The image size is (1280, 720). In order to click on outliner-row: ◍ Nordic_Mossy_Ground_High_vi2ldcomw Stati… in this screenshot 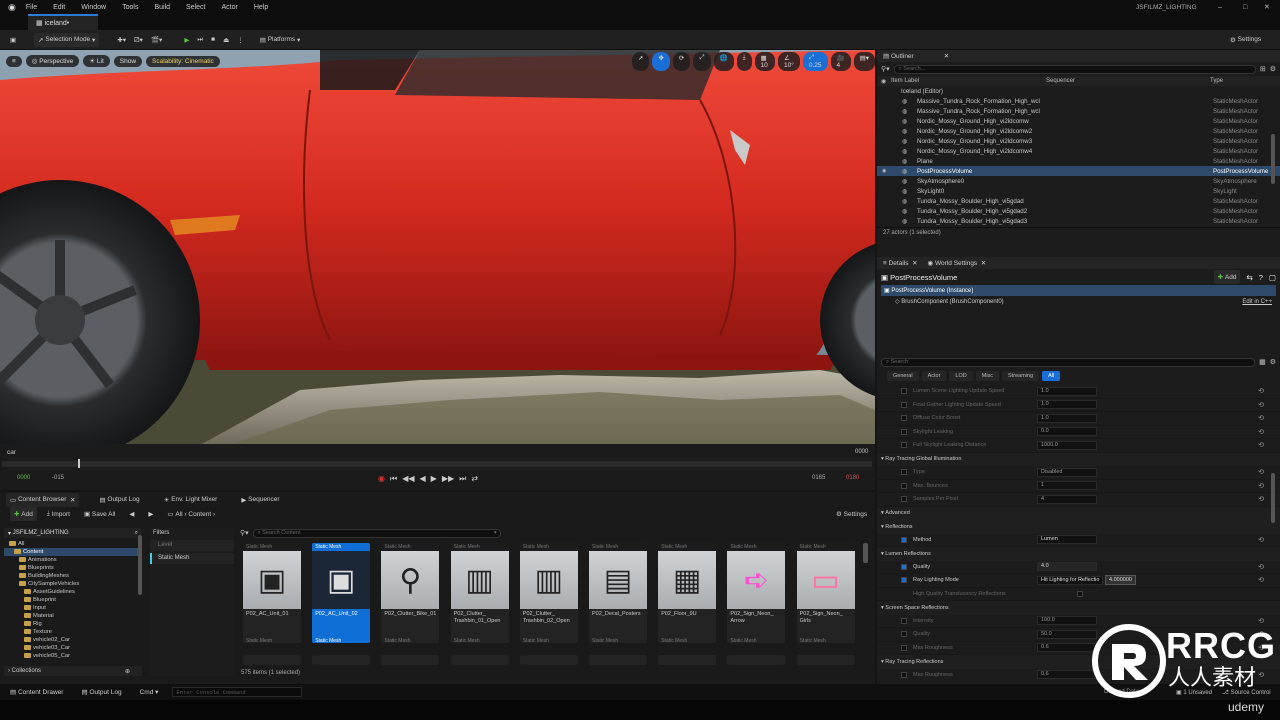, I will do `click(1078, 121)`.